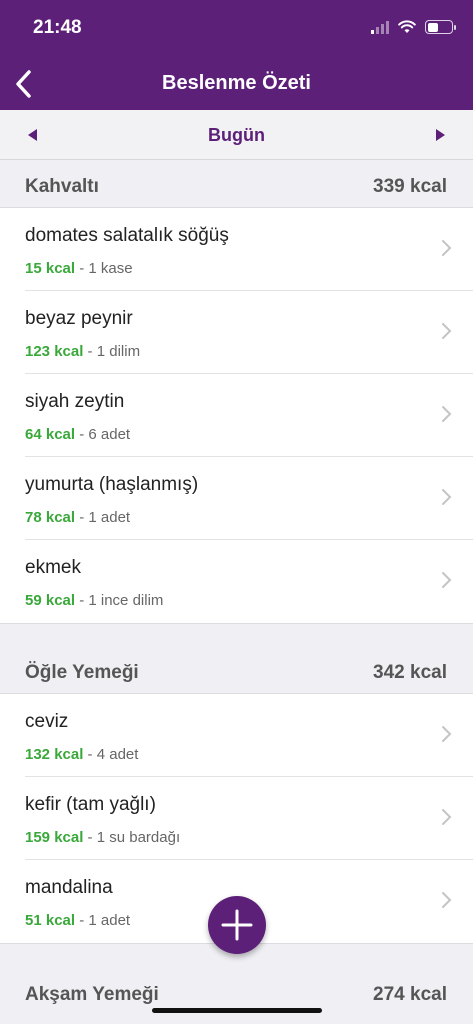  Describe the element at coordinates (82, 672) in the screenshot. I see `meal-name: Öğle Yemeği` at that location.